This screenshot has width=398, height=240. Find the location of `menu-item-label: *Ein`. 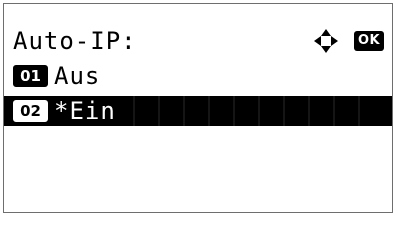

menu-item-label: *Ein is located at coordinates (85, 111).